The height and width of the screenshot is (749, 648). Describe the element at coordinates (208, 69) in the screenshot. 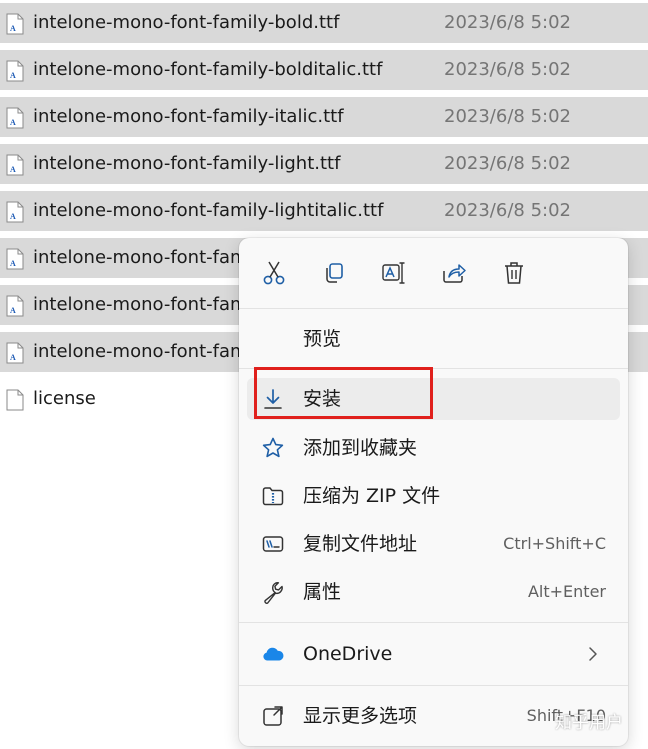

I see `file-name: intelone-mono-font-family-bolditalic.ttf` at that location.